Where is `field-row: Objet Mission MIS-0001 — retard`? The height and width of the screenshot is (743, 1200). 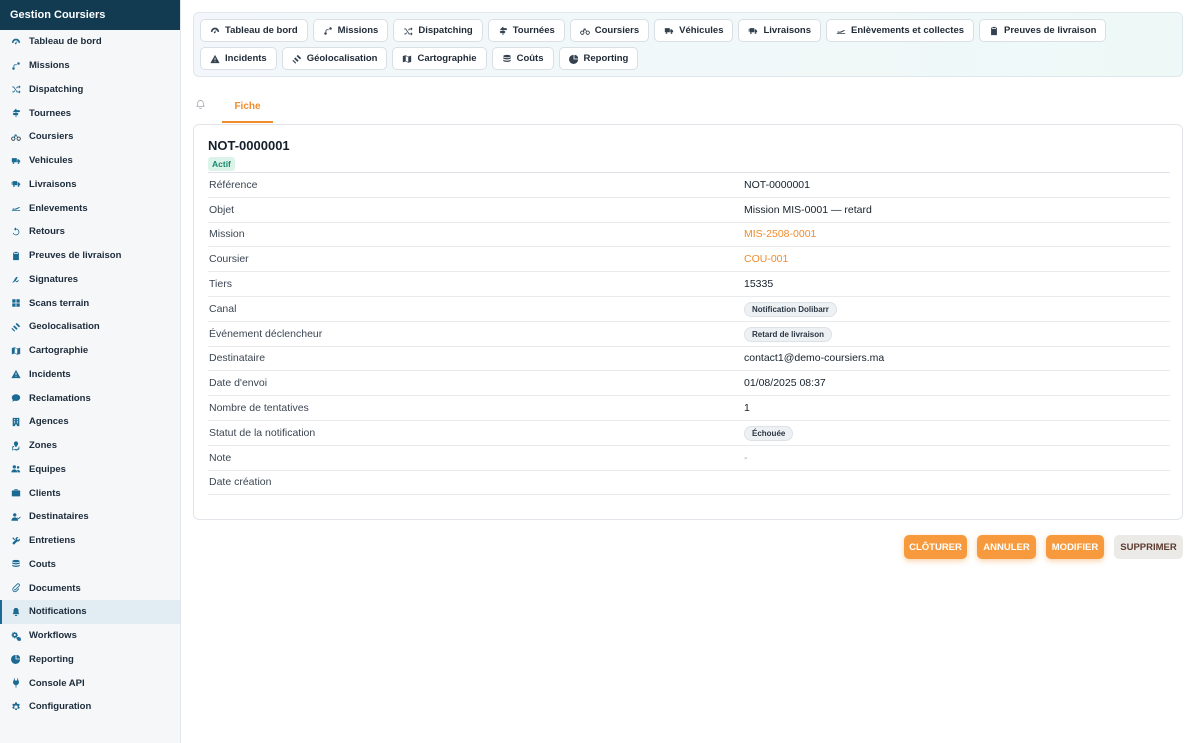
field-row: Objet Mission MIS-0001 — retard is located at coordinates (689, 210).